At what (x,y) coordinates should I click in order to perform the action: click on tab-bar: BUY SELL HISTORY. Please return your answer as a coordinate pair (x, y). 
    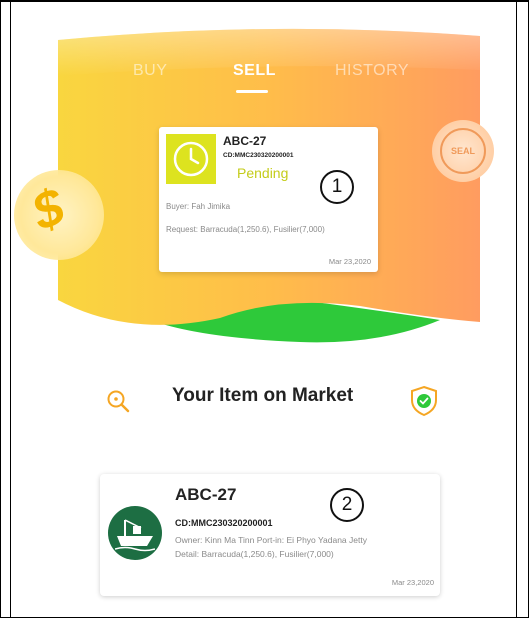
    Looking at the image, I should click on (264, 79).